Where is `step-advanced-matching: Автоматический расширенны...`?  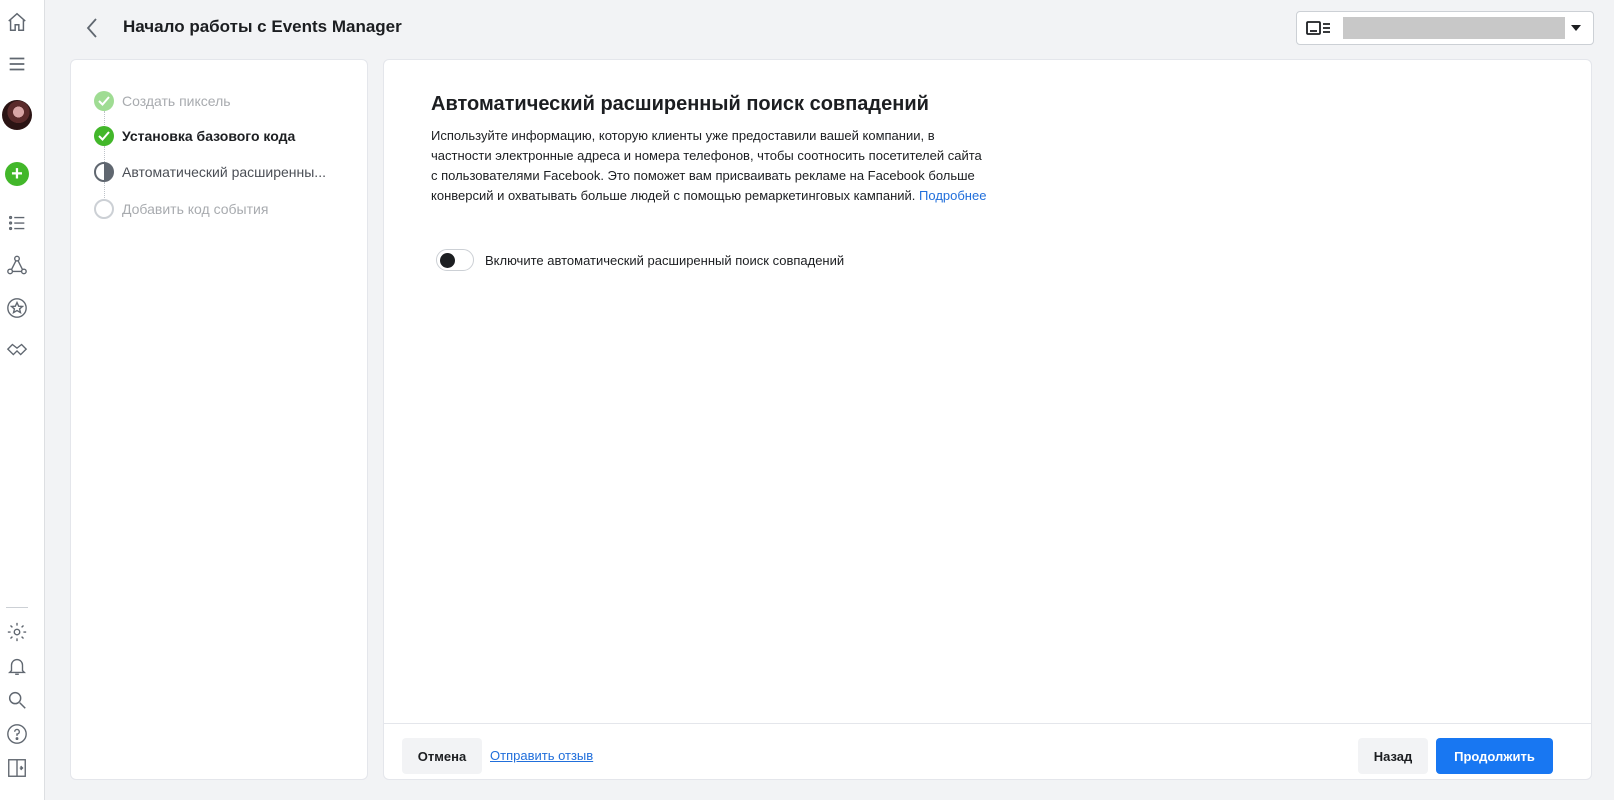
step-advanced-matching: Автоматический расширенны... is located at coordinates (210, 172).